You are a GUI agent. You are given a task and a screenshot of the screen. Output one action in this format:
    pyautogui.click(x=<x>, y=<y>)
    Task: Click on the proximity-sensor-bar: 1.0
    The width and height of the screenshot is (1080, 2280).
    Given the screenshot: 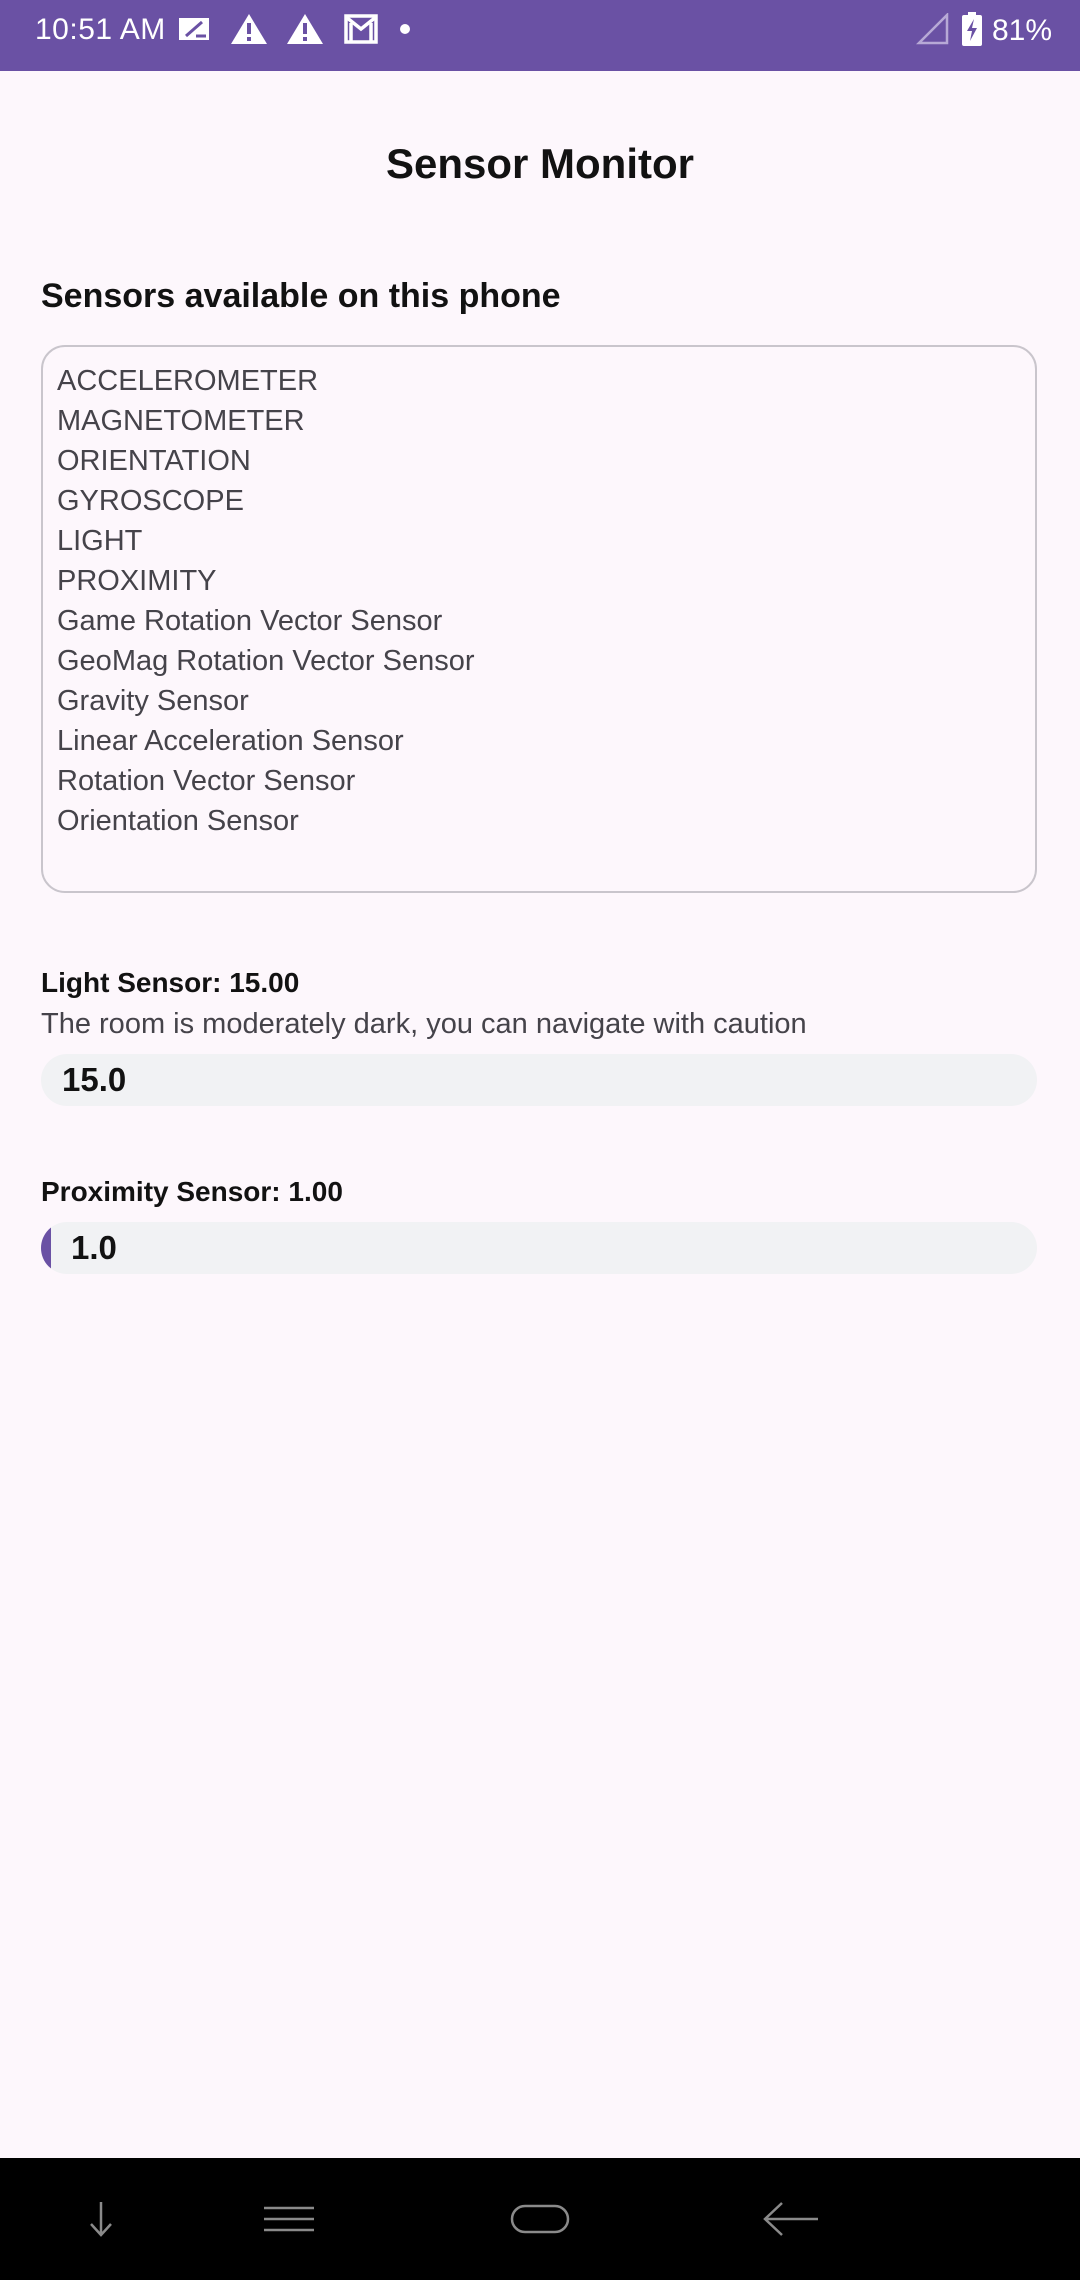 What is the action you would take?
    pyautogui.click(x=539, y=1248)
    